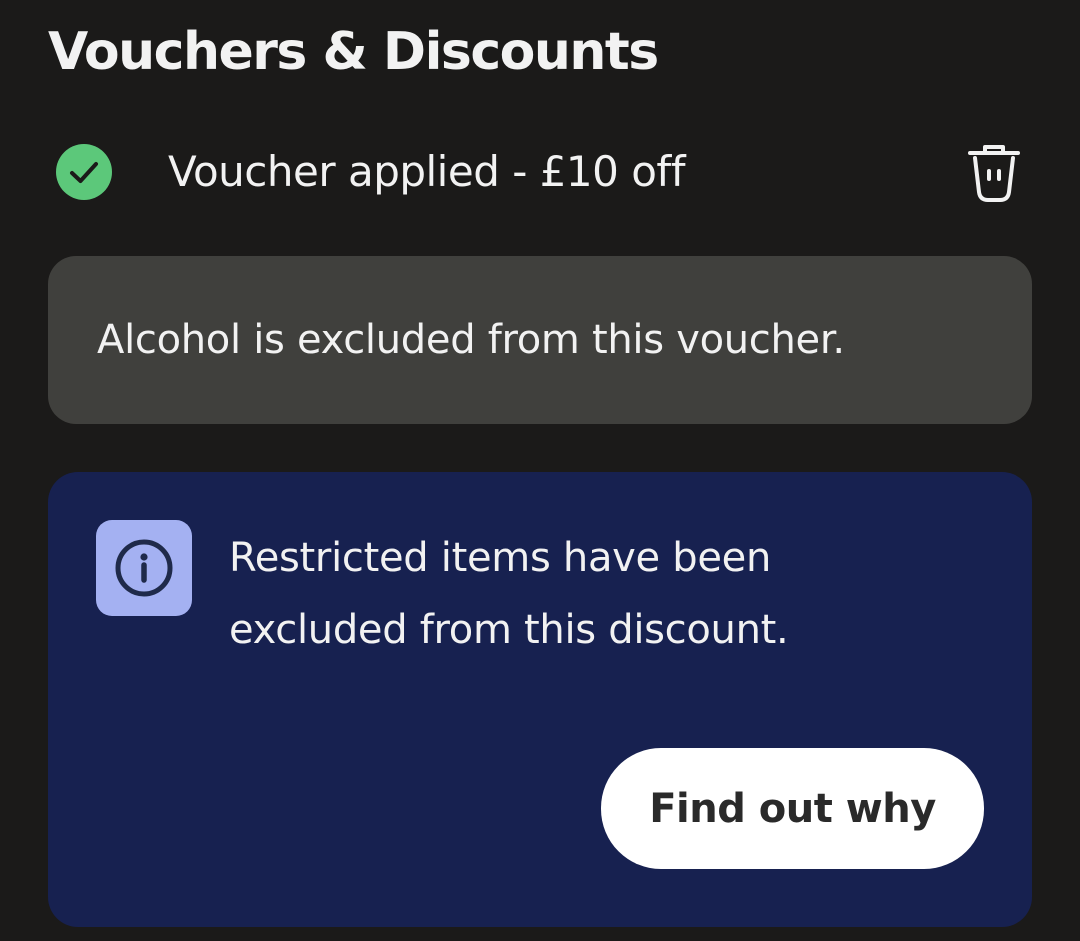 This screenshot has height=941, width=1080. I want to click on page-title: Vouchers & Discounts, so click(353, 52).